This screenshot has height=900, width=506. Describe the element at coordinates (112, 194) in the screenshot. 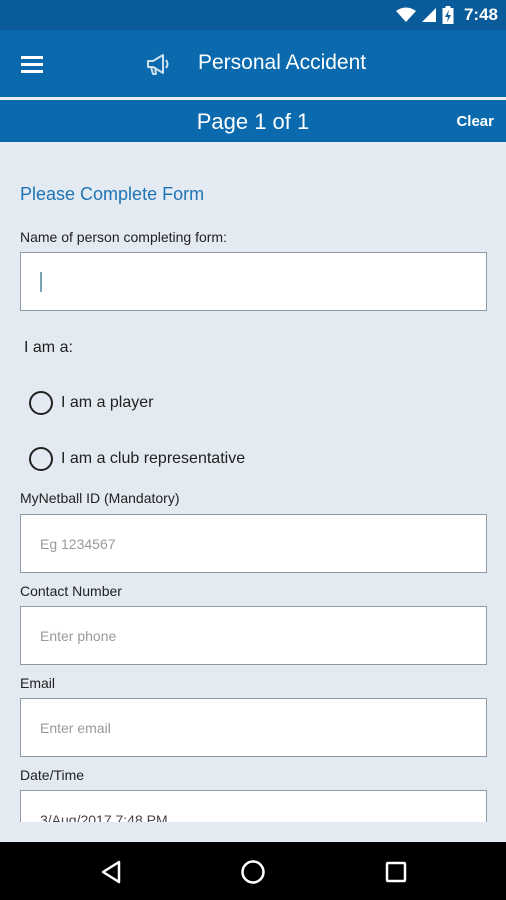

I see `form-heading: Please Complete Form` at that location.